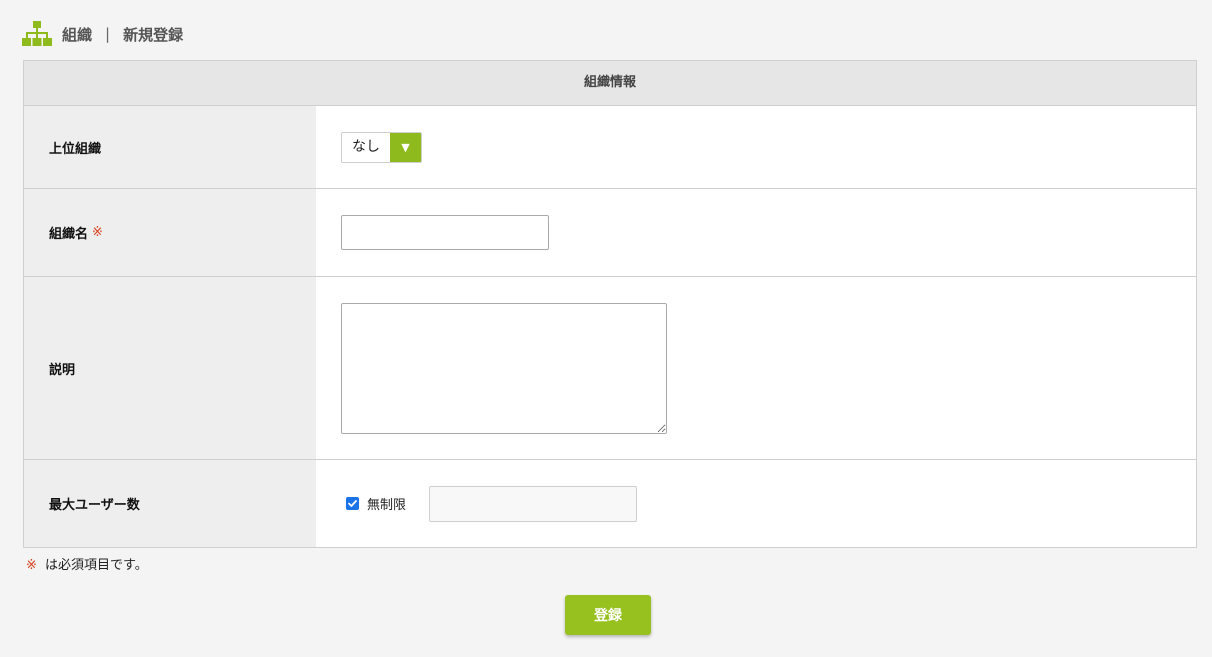 This screenshot has height=657, width=1212. I want to click on org-chart-icon, so click(37, 34).